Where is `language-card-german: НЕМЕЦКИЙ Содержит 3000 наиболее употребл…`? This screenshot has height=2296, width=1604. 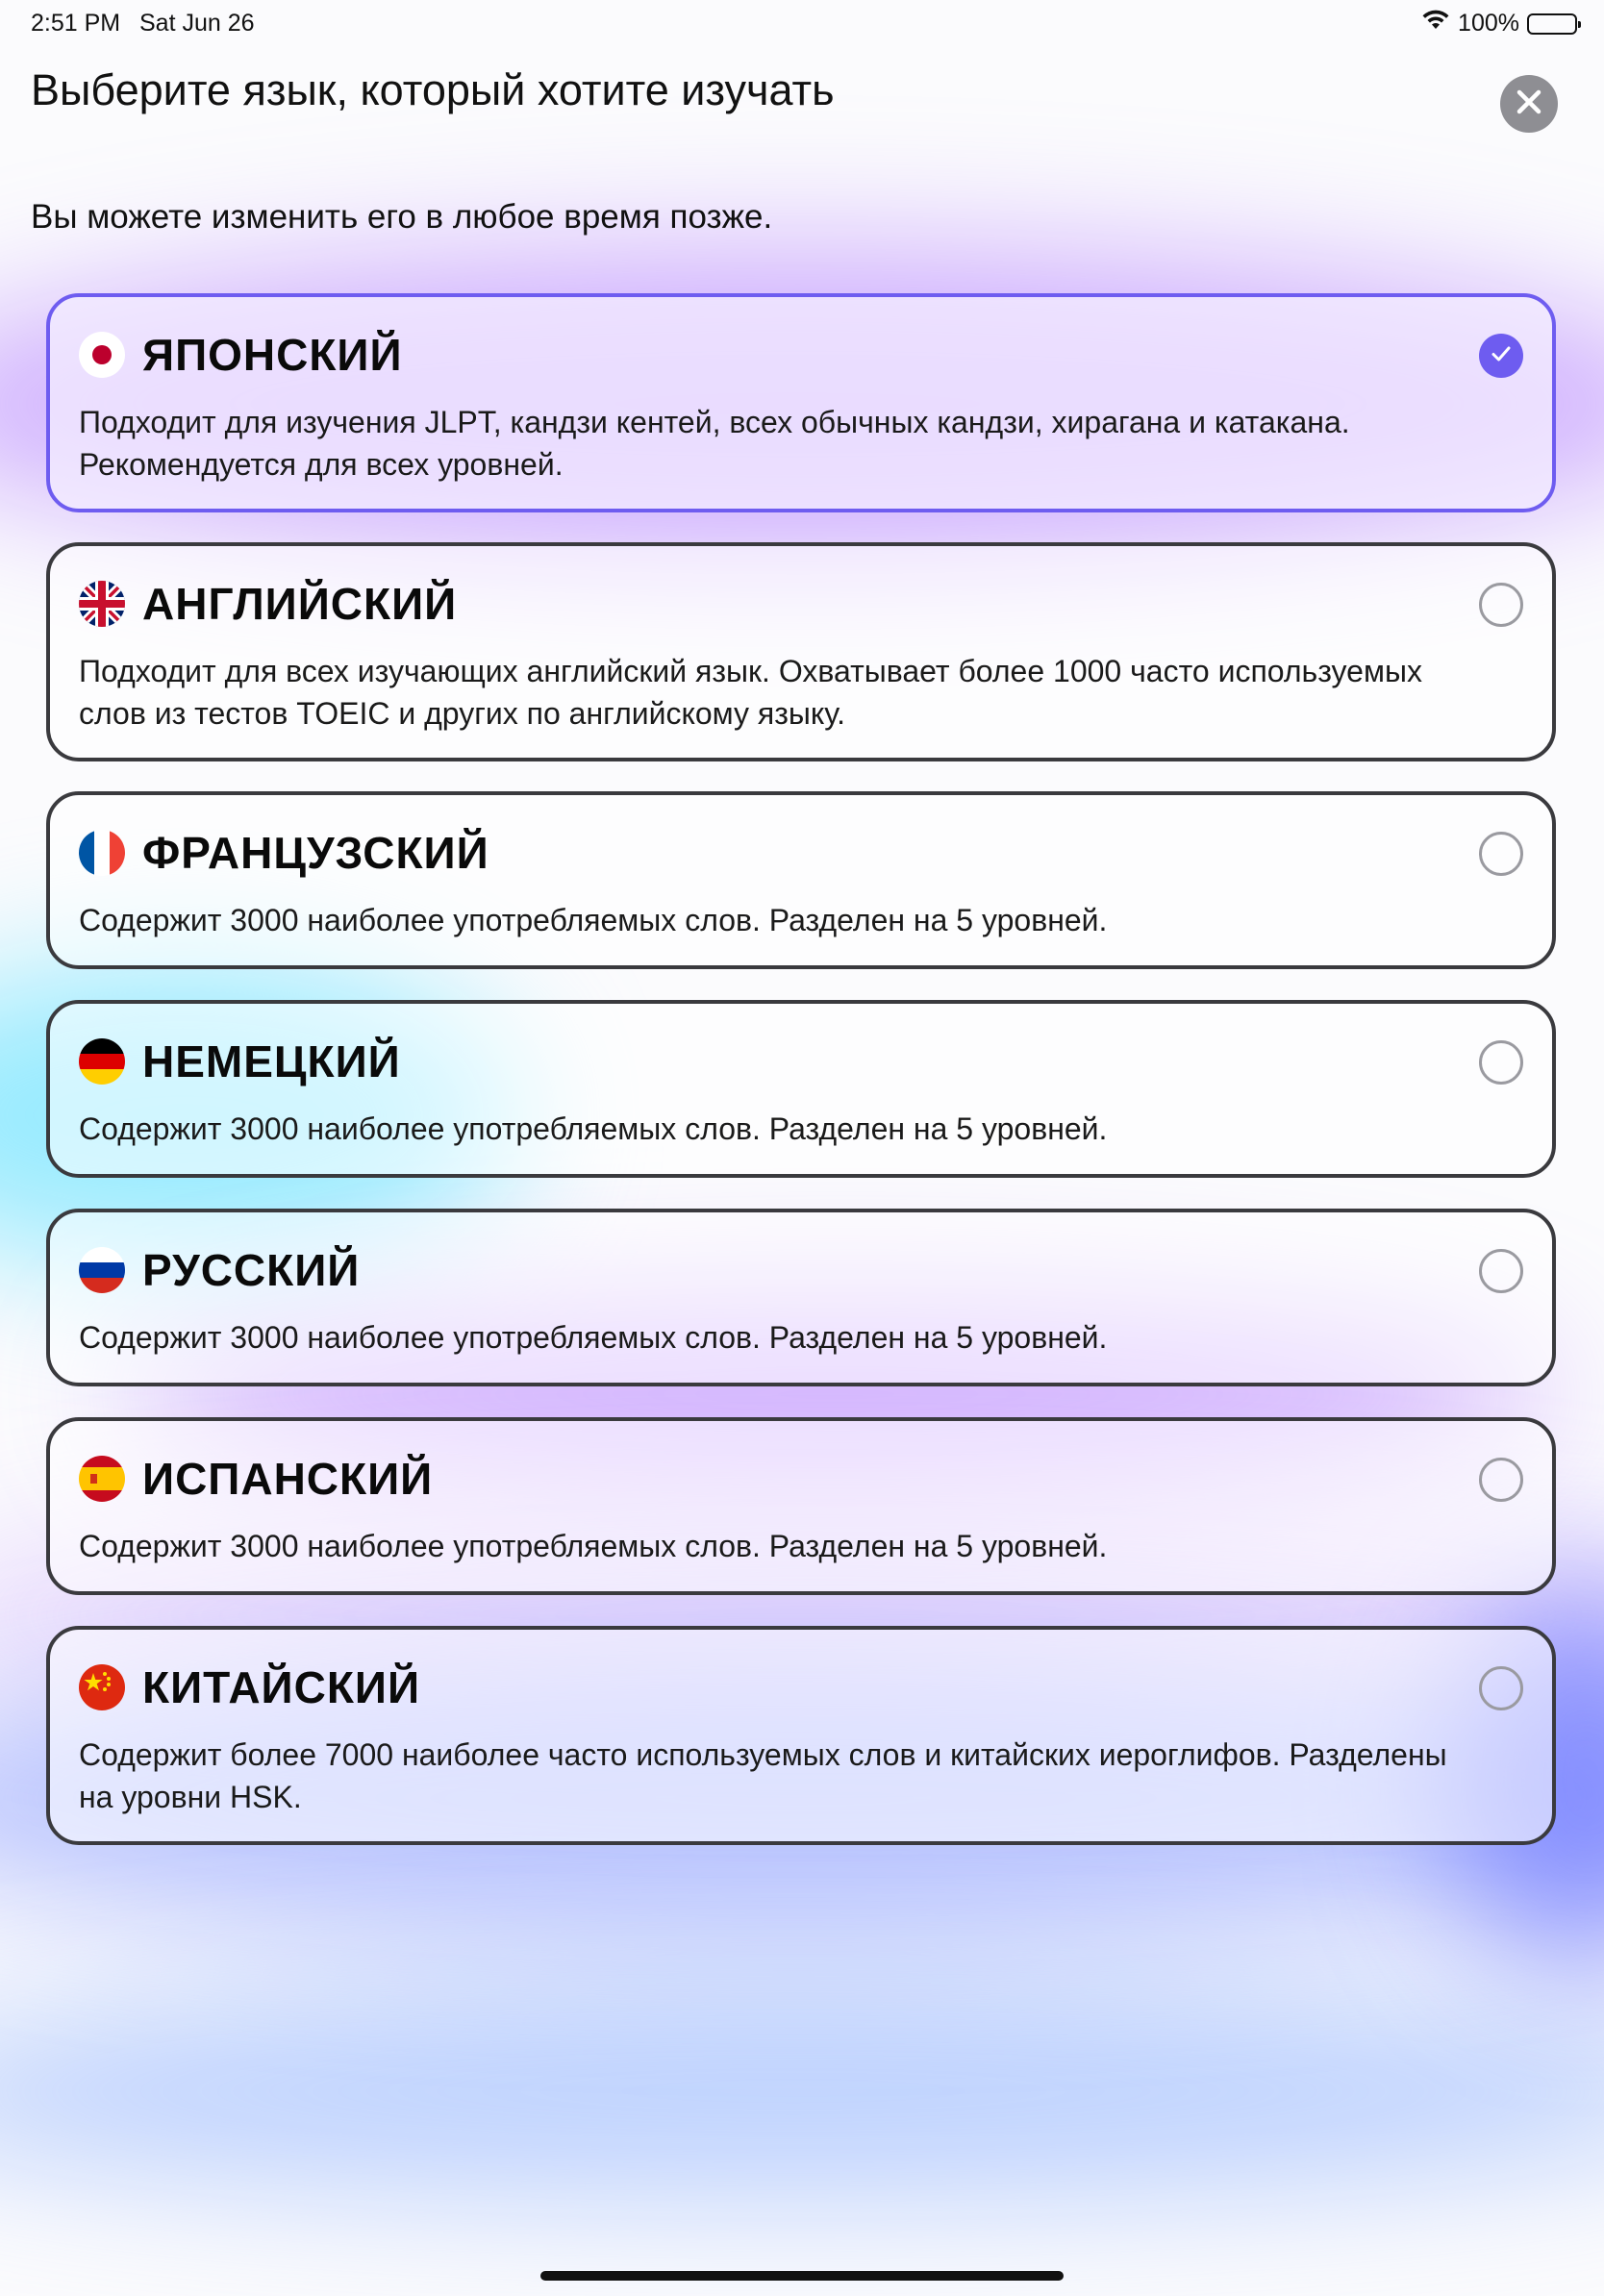
language-card-german: НЕМЕЦКИЙ Содержит 3000 наиболее употребл… is located at coordinates (801, 1089).